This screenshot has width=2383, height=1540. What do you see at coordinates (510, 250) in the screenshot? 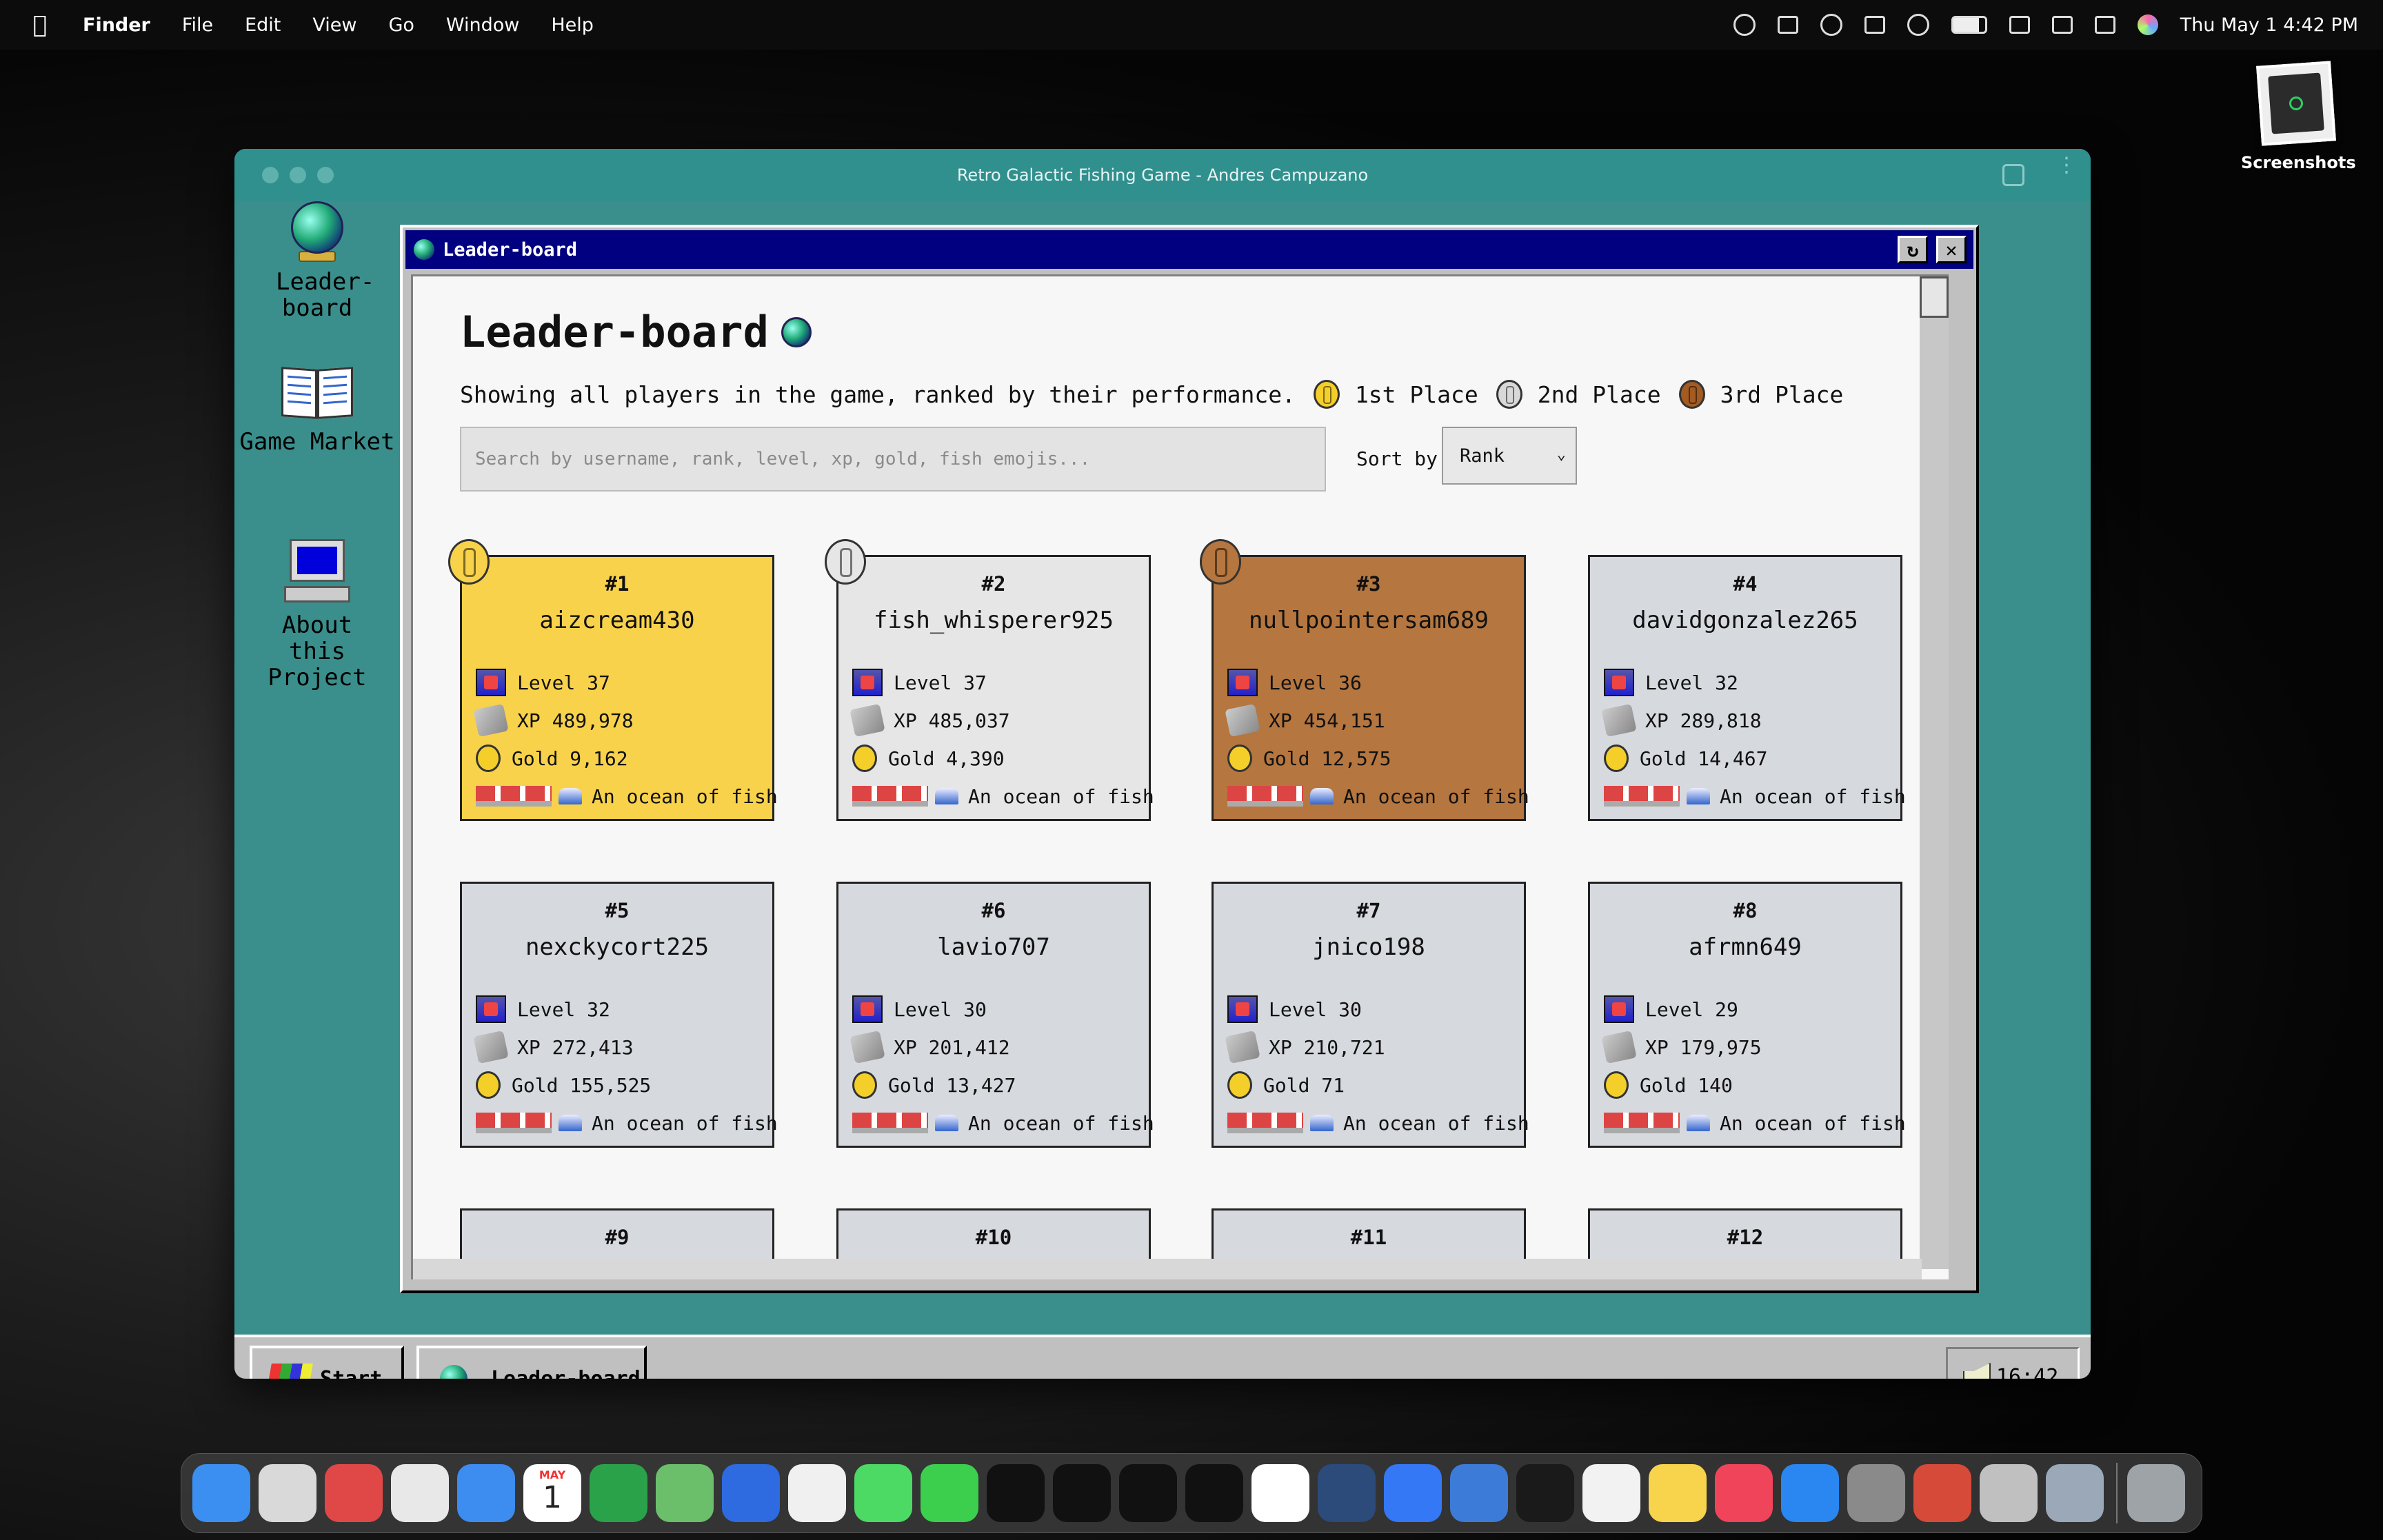
I see `leaderboard-window-title: Leader-board` at bounding box center [510, 250].